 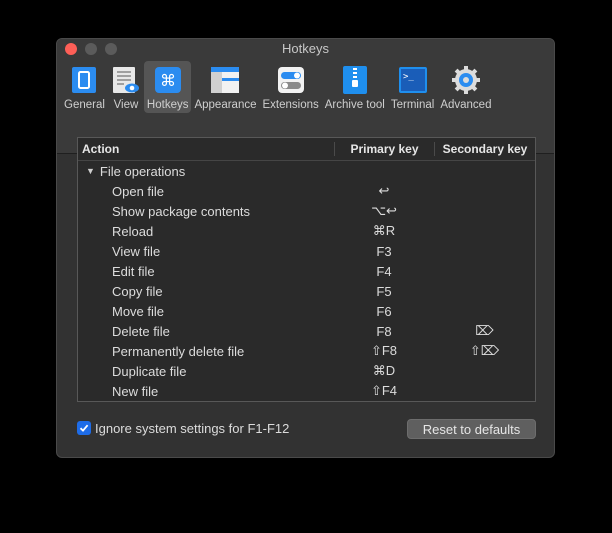 What do you see at coordinates (306, 231) in the screenshot?
I see `table-row: Reload ⌘R` at bounding box center [306, 231].